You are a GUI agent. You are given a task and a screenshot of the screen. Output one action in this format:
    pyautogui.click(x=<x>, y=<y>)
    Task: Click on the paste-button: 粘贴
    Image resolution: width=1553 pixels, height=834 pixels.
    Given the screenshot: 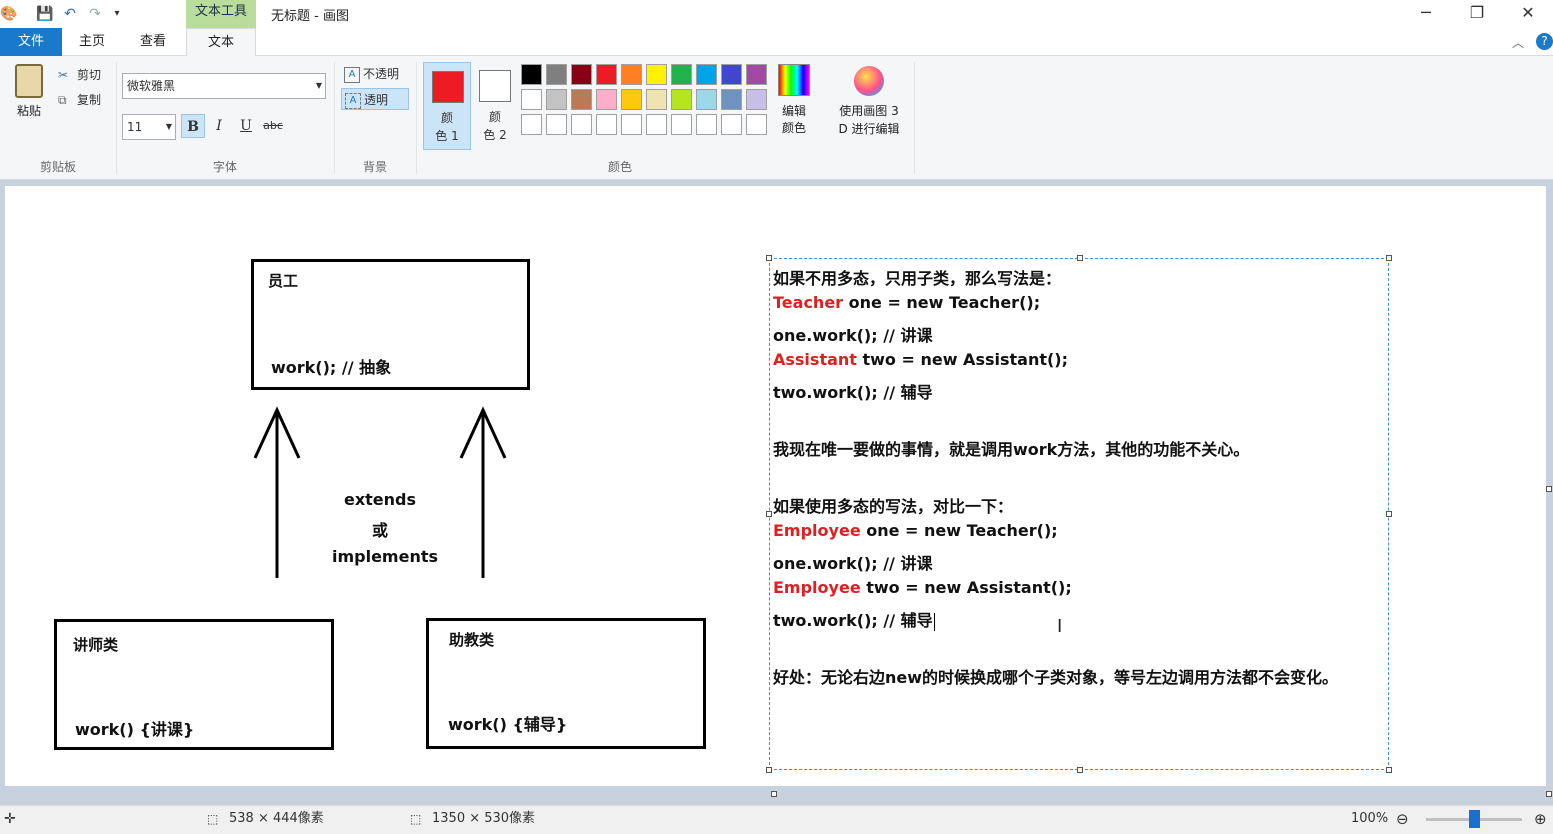 What is the action you would take?
    pyautogui.click(x=29, y=94)
    